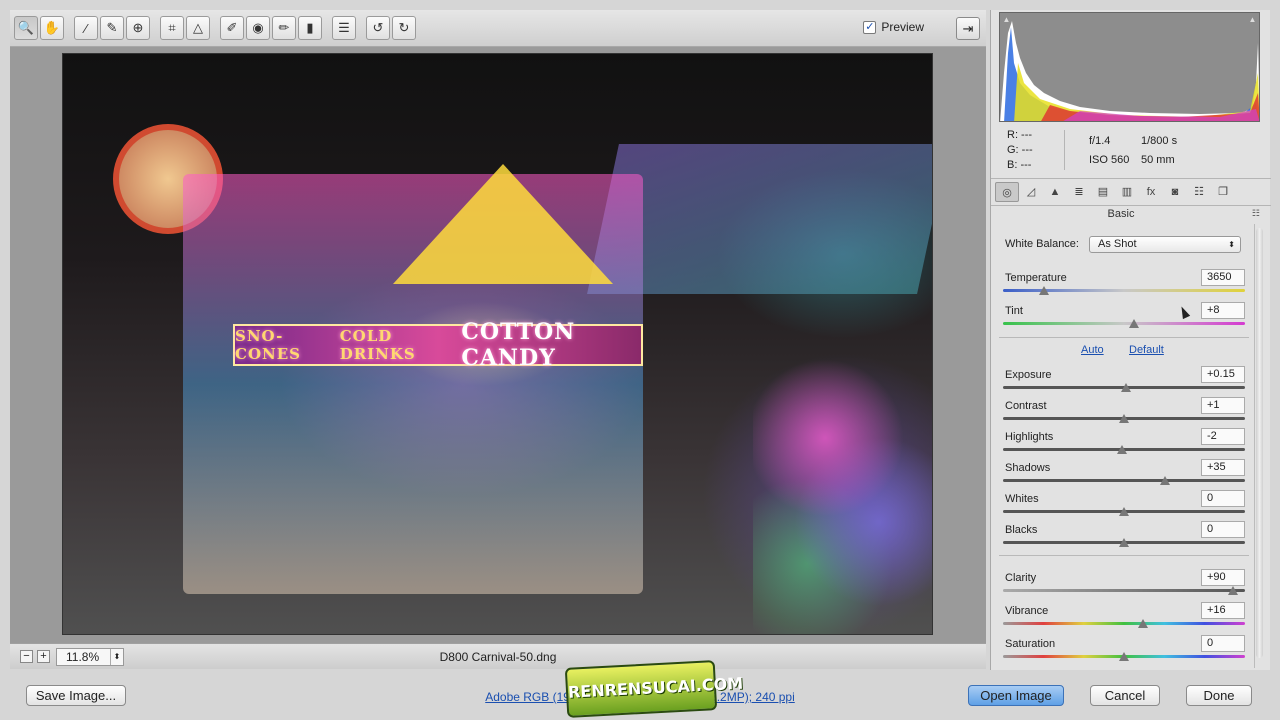 The height and width of the screenshot is (720, 1280). What do you see at coordinates (498, 28) in the screenshot?
I see `toolbar: 🔍 ✋ ⁄ ✎ ⊕ ⌗ △ ✐ ◉ ✏ ▮ ☰ ↺ ↻ ✓ Preview ⇥` at bounding box center [498, 28].